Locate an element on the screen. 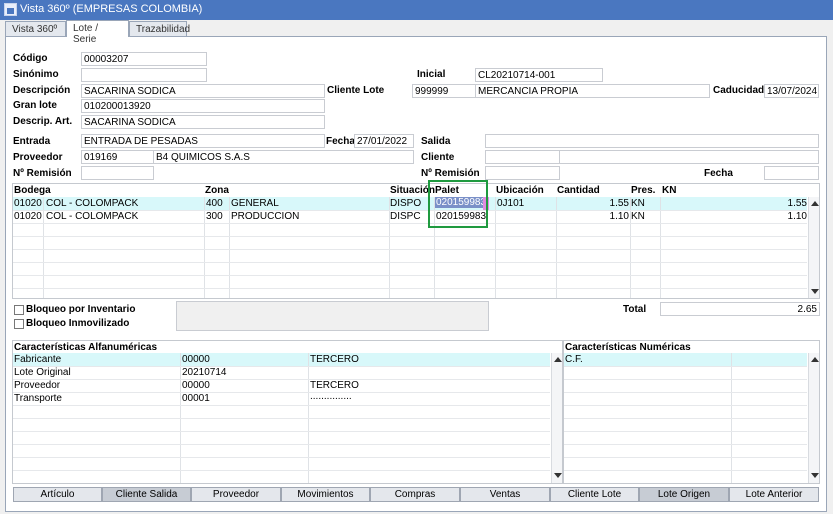 The height and width of the screenshot is (514, 833). compras-button: Compras is located at coordinates (415, 494).